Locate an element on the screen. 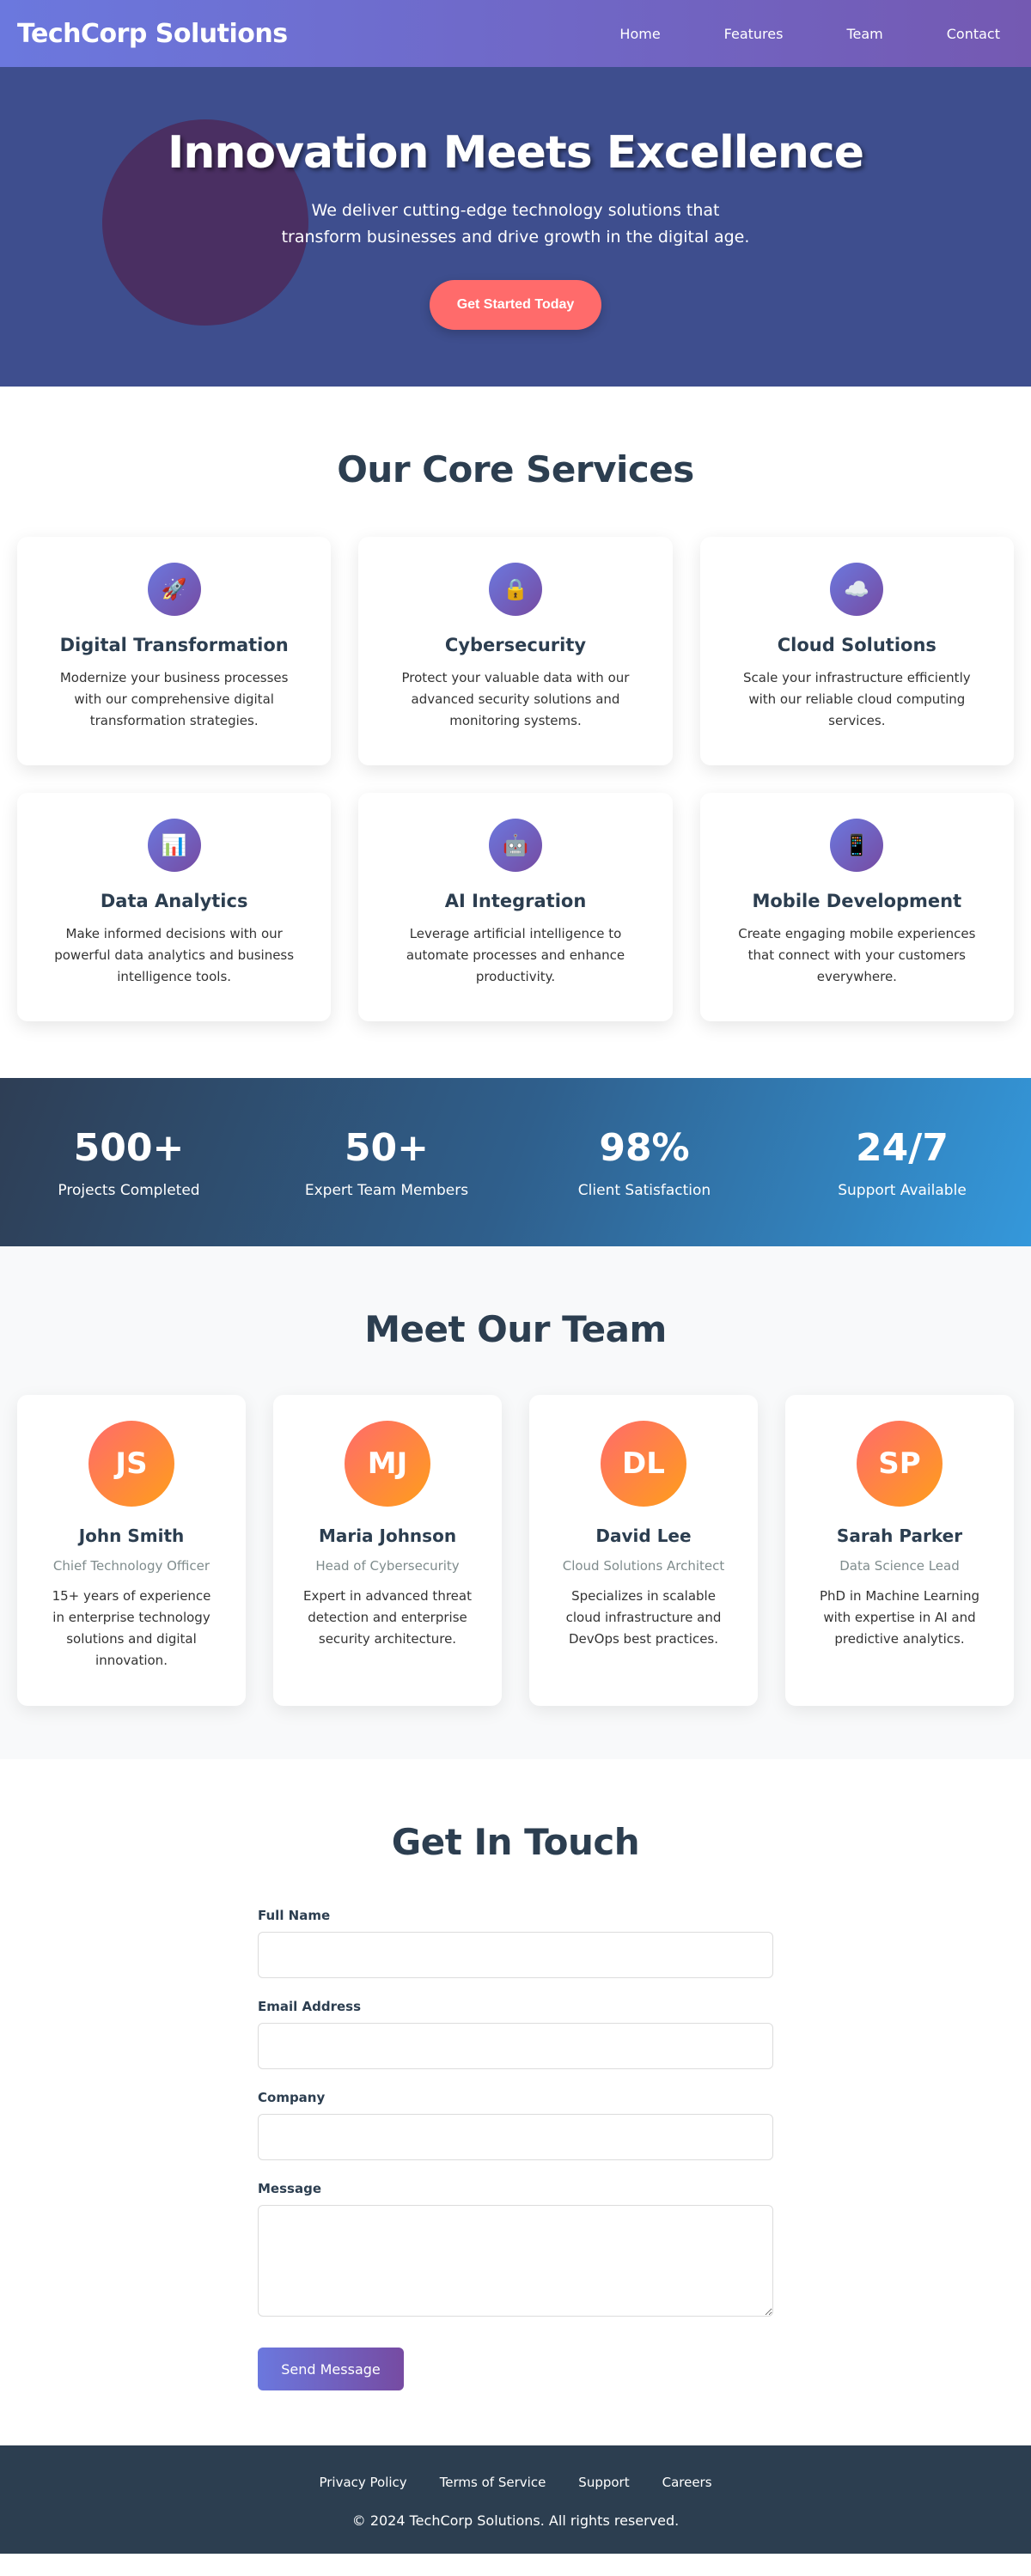 The width and height of the screenshot is (1031, 2576). field-company: Company is located at coordinates (515, 2125).